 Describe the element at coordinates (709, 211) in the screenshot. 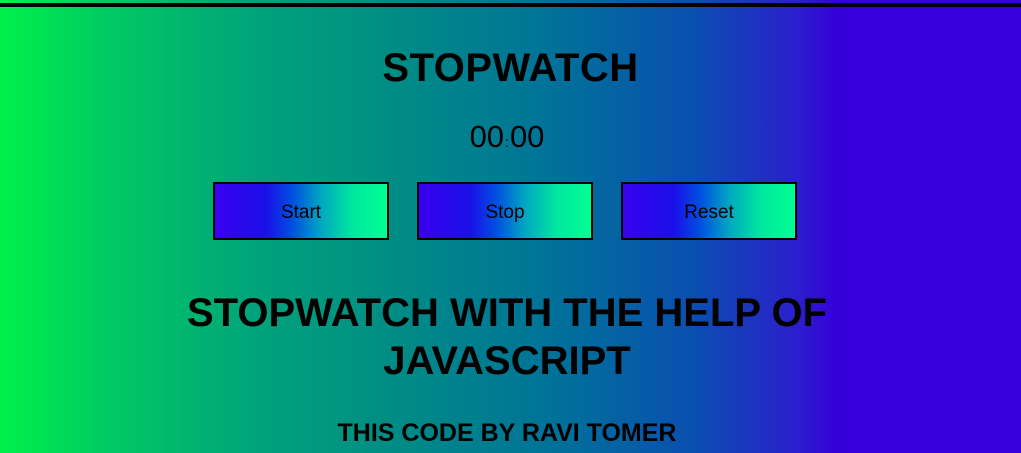

I see `reset-button: Reset` at that location.